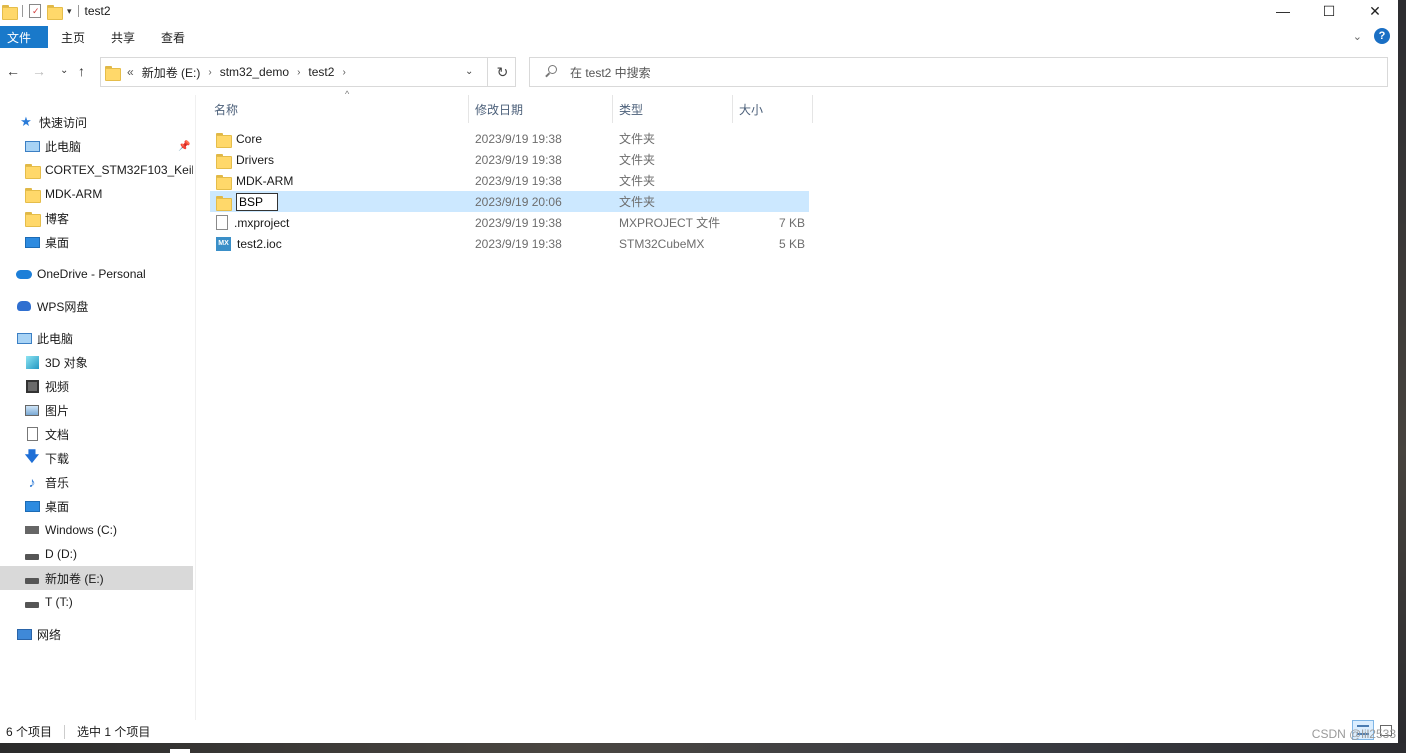  I want to click on sidebar-item-label: 3D 对象, so click(66, 362).